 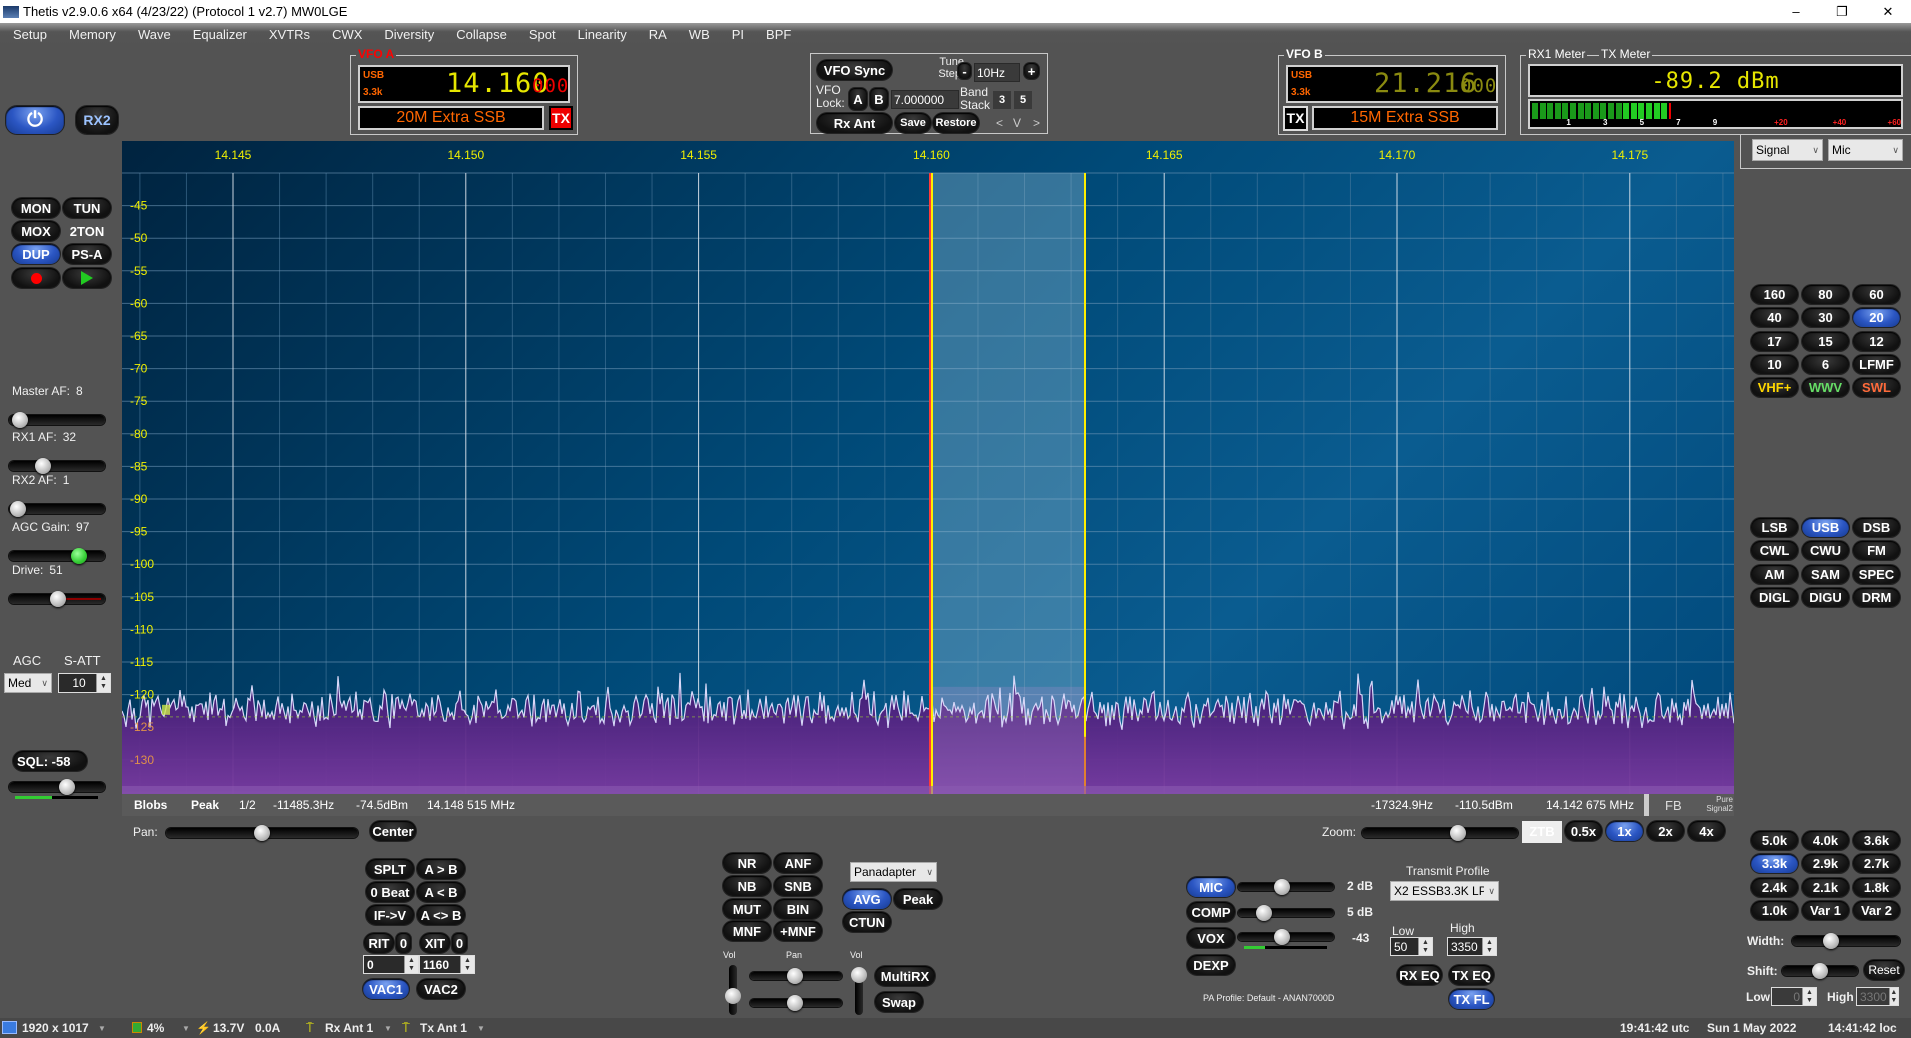 What do you see at coordinates (1831, 941) in the screenshot?
I see `filter-width-knob` at bounding box center [1831, 941].